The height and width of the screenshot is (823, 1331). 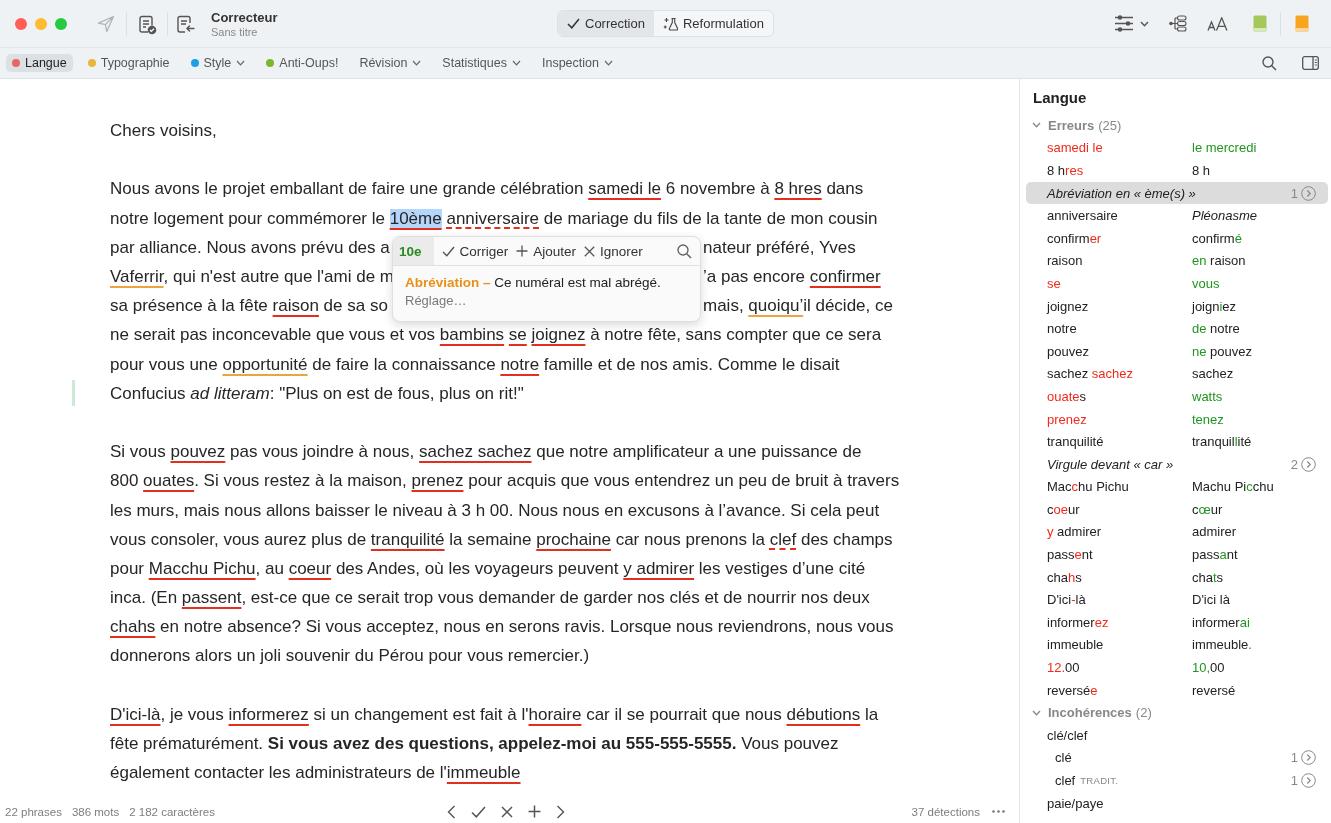 I want to click on text-line: Confucius ad litteram: "Plus on est de fous, plus on rit!", so click(x=317, y=393).